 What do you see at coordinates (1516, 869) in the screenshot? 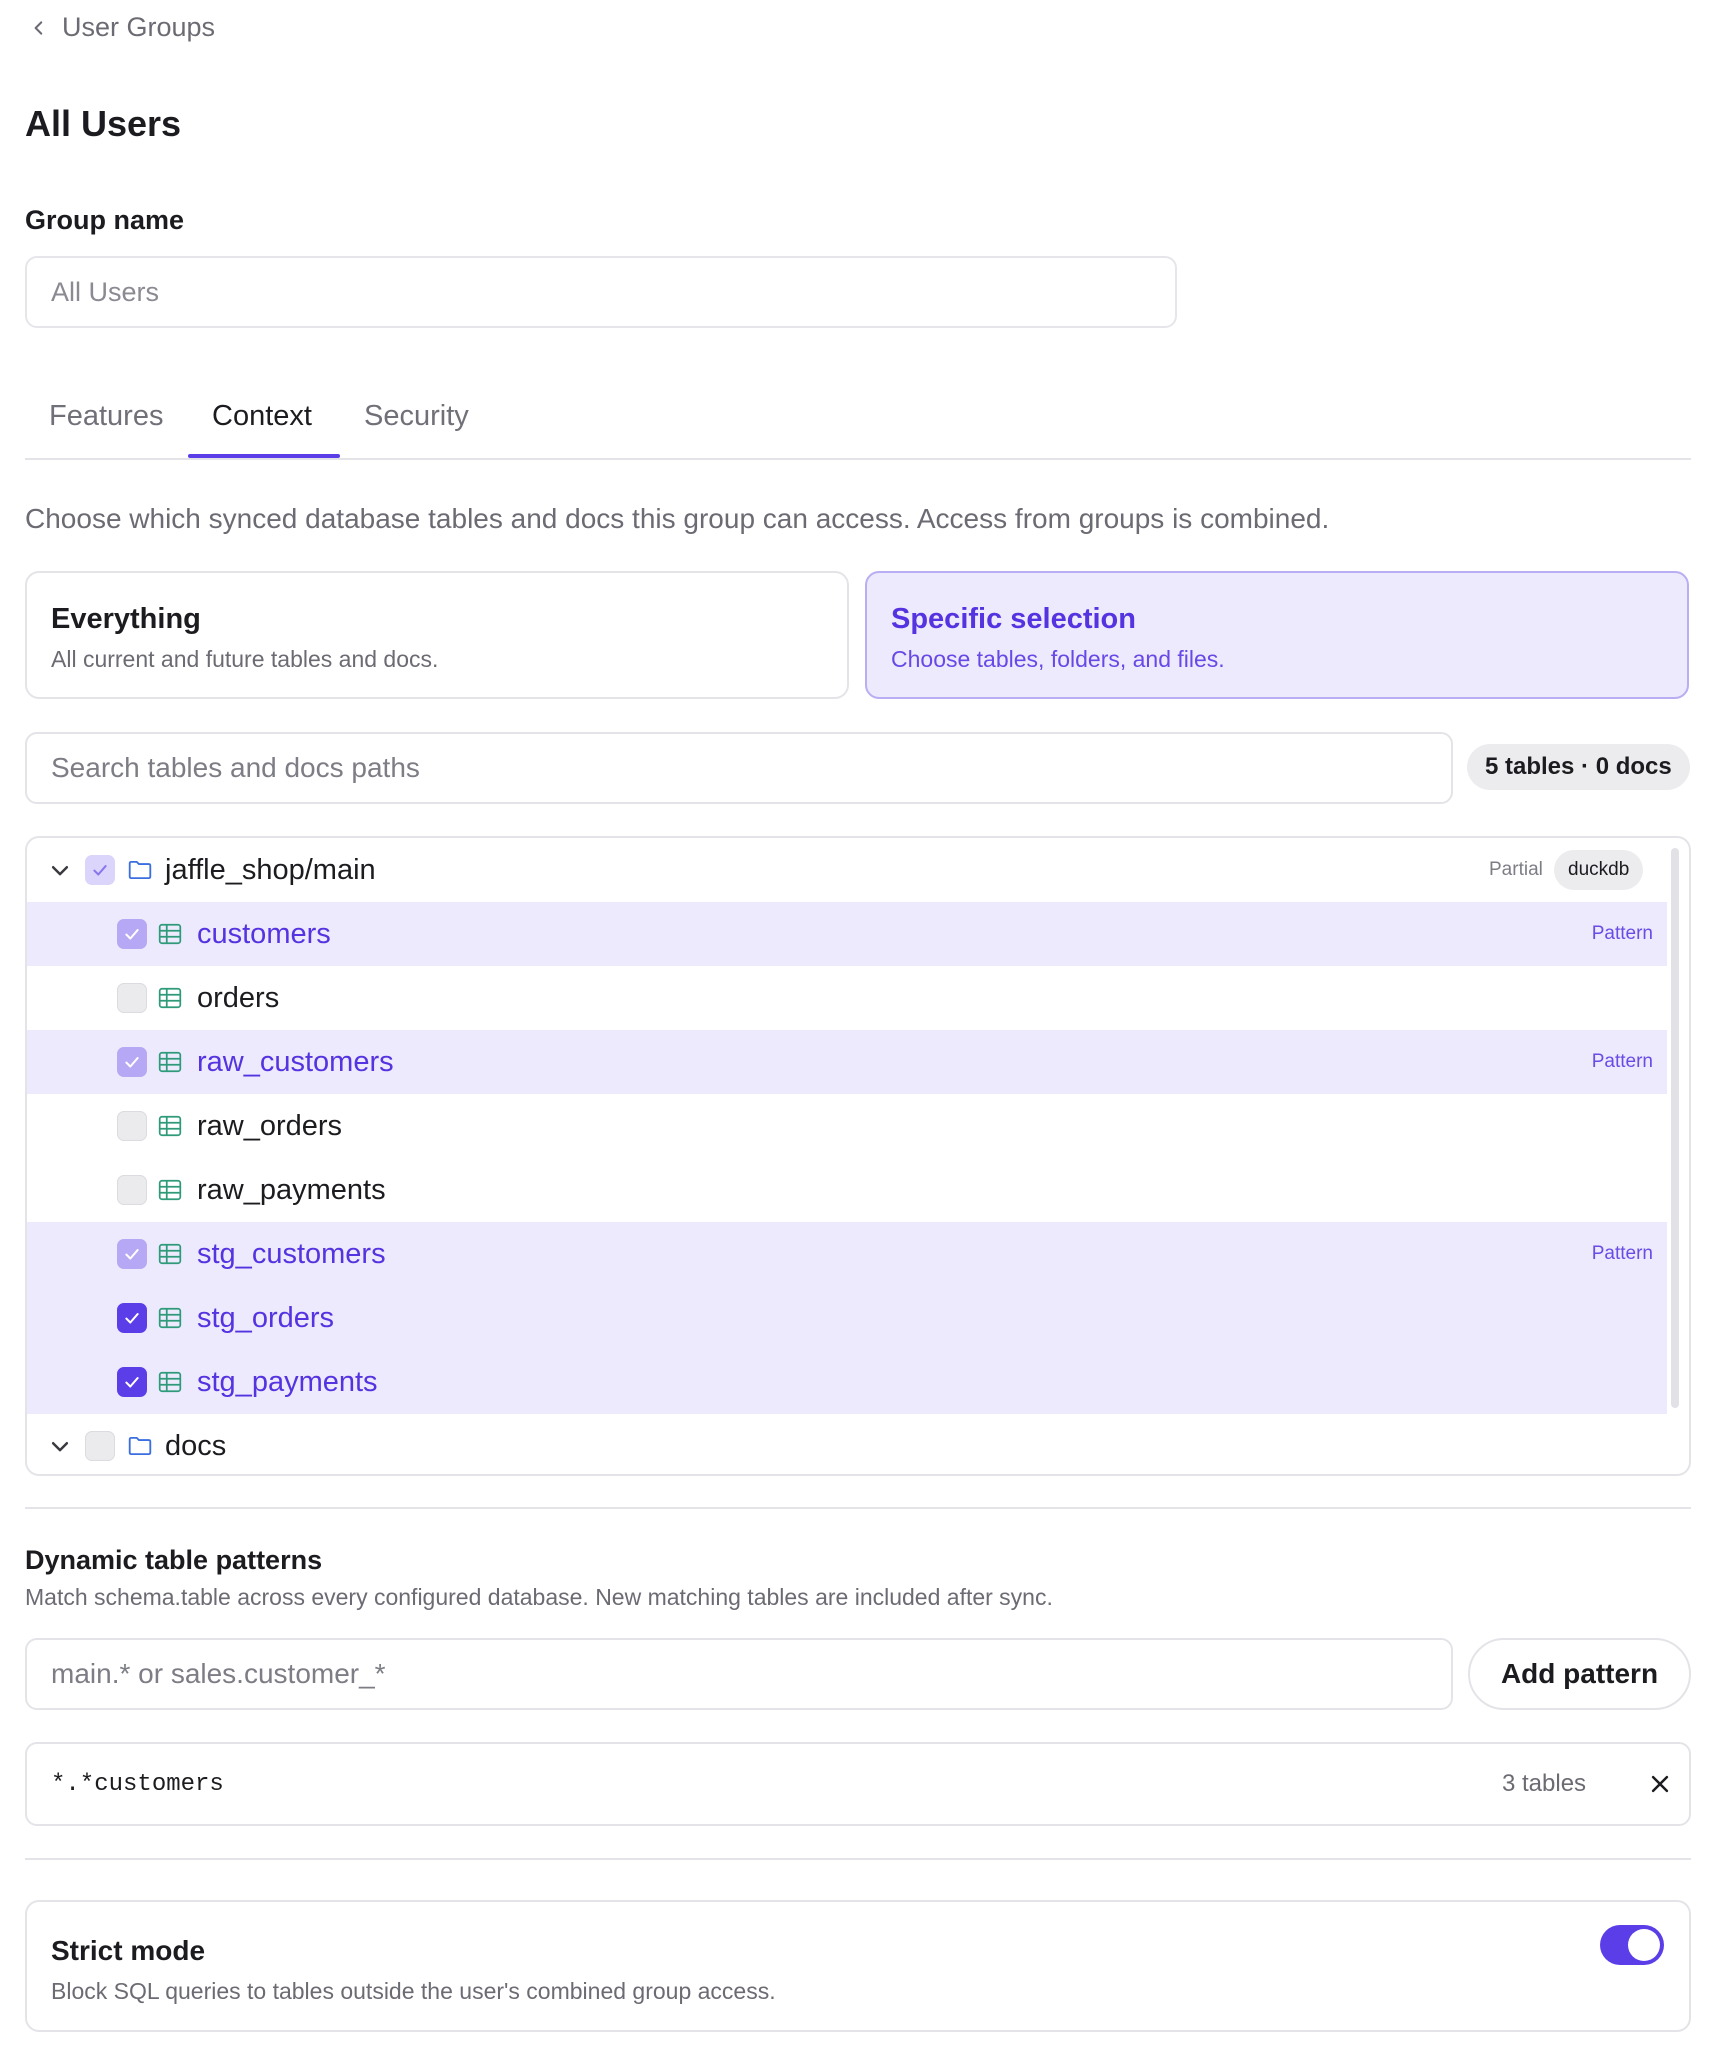
I see `folder-status: Partial` at bounding box center [1516, 869].